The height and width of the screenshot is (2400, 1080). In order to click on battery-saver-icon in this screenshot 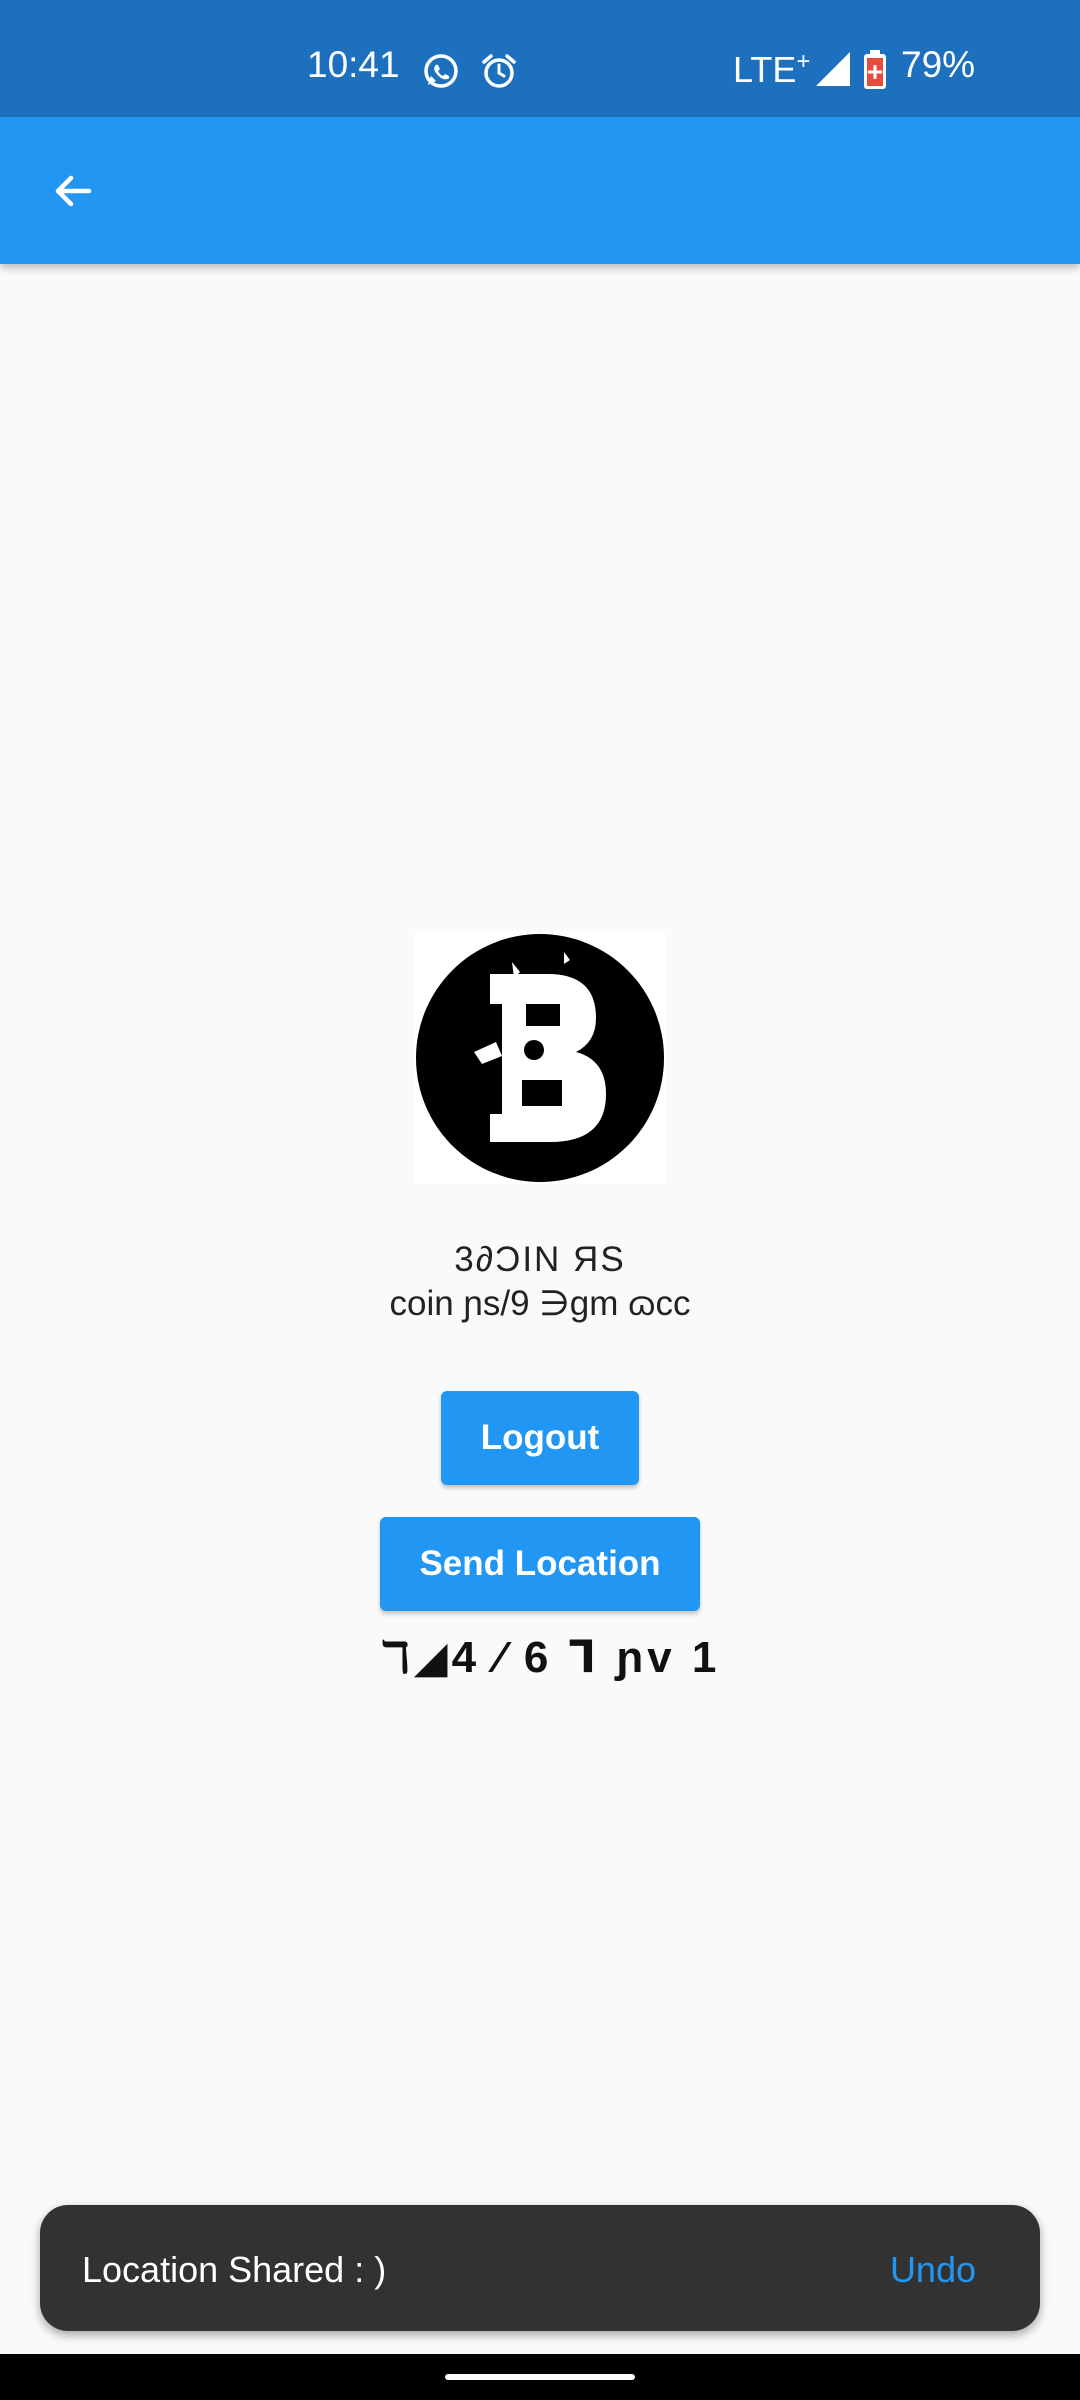, I will do `click(875, 69)`.